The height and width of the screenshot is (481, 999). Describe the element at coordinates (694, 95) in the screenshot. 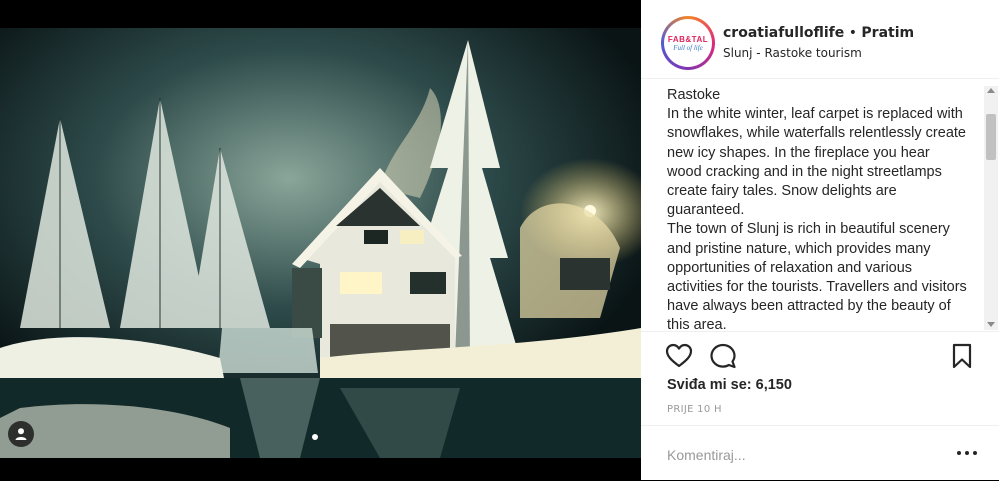

I see `caption-title: Rastoke` at that location.